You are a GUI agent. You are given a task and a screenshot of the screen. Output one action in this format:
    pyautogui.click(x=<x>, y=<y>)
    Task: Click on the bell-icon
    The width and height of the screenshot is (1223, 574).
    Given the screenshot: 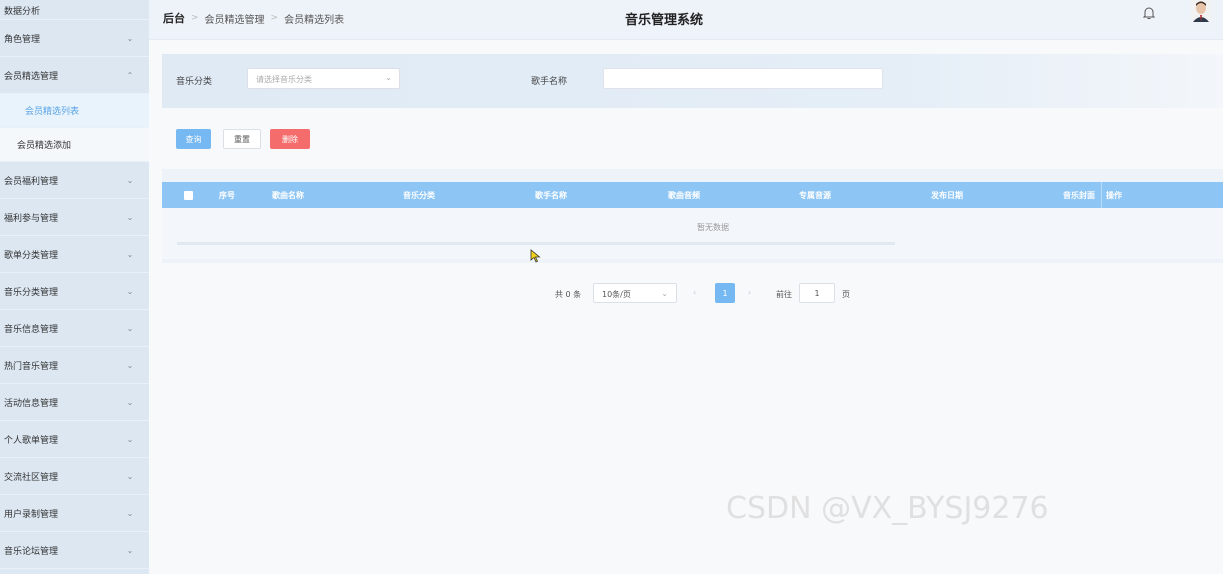 What is the action you would take?
    pyautogui.click(x=1149, y=13)
    